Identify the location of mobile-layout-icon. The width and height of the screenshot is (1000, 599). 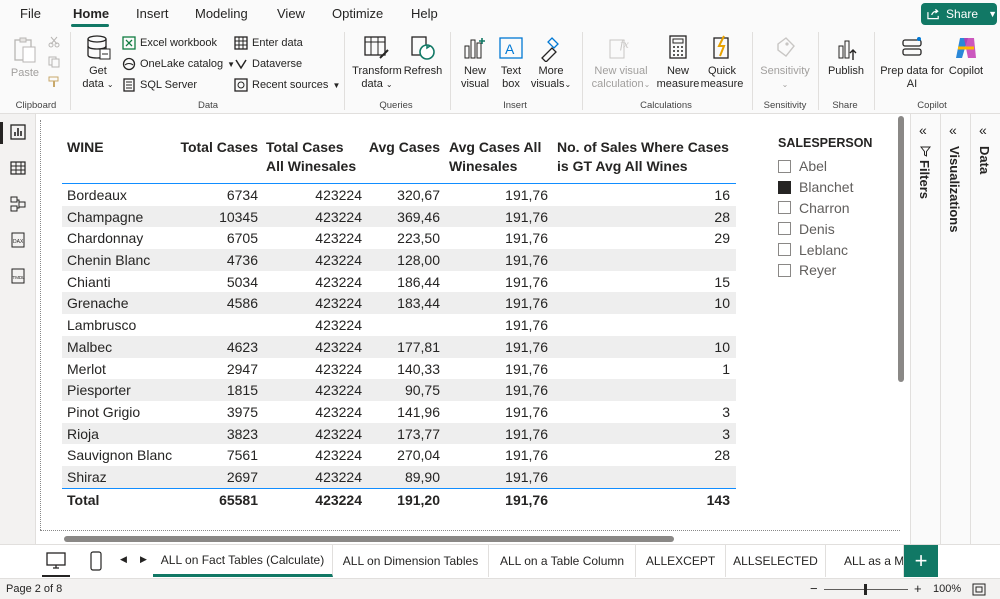
(96, 561).